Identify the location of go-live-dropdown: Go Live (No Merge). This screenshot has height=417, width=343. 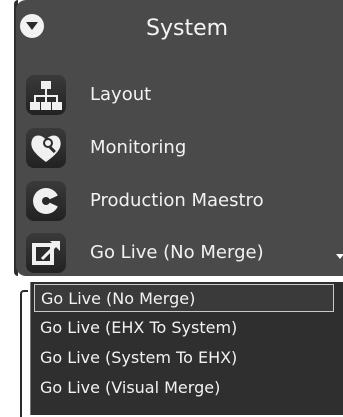
(168, 253).